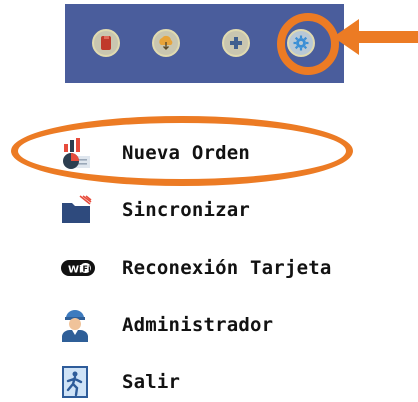  What do you see at coordinates (186, 153) in the screenshot?
I see `menu-item-label: Nueva Orden` at bounding box center [186, 153].